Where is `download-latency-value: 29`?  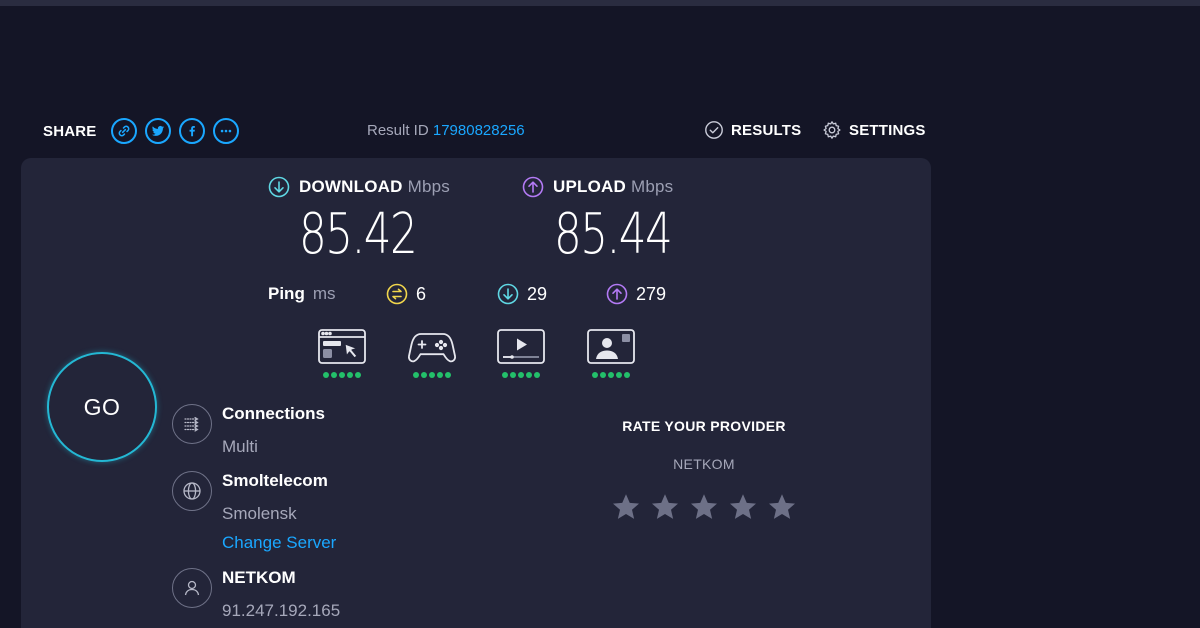
download-latency-value: 29 is located at coordinates (537, 293).